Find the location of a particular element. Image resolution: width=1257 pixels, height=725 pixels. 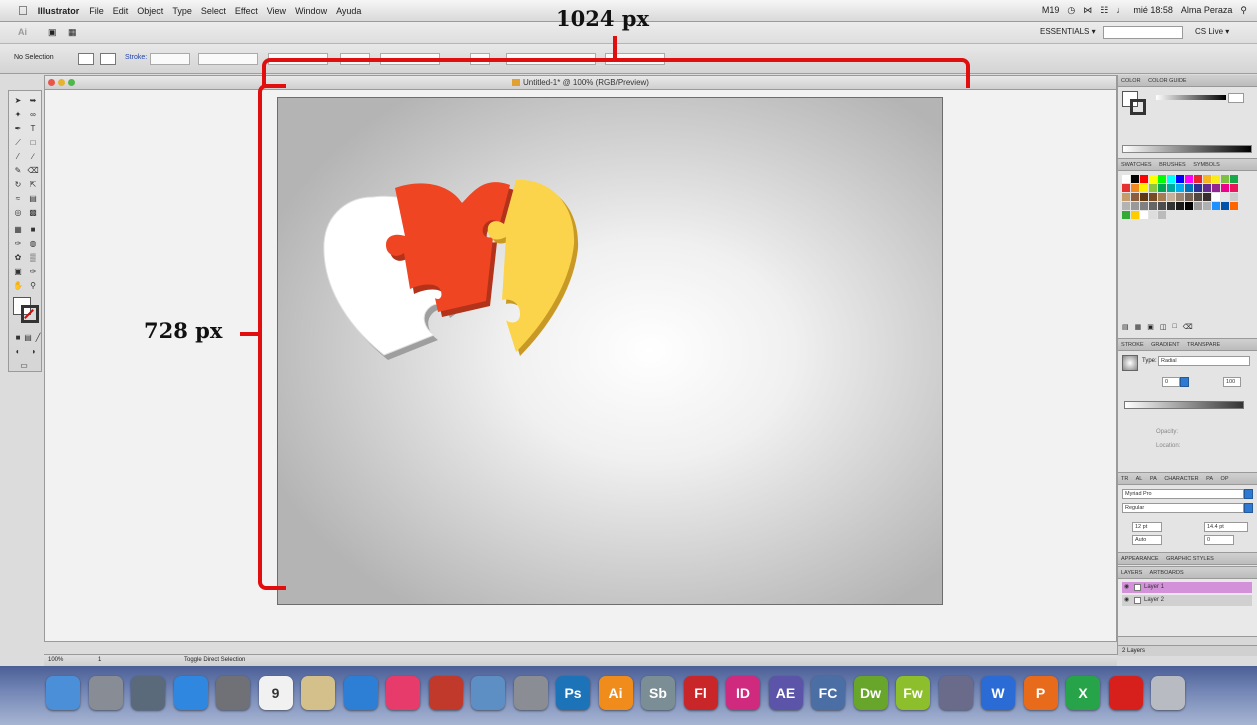

column-graph-tool-icon: ▒ is located at coordinates (33, 257).